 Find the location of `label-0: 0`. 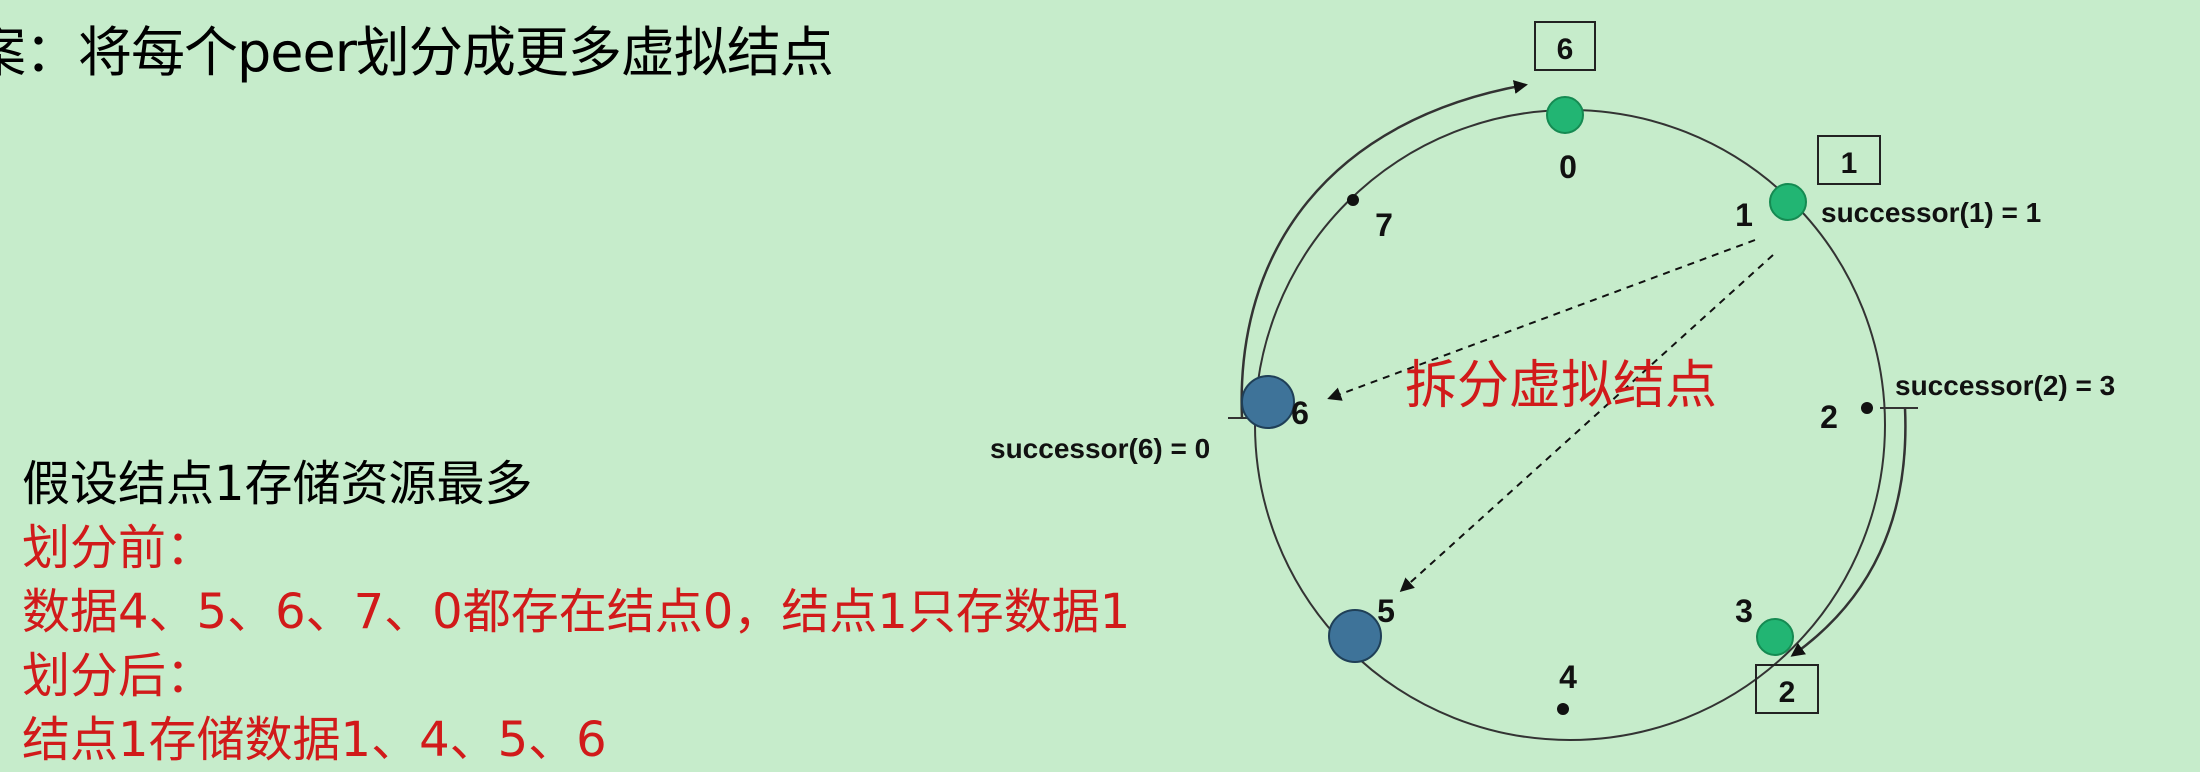

label-0: 0 is located at coordinates (1568, 167).